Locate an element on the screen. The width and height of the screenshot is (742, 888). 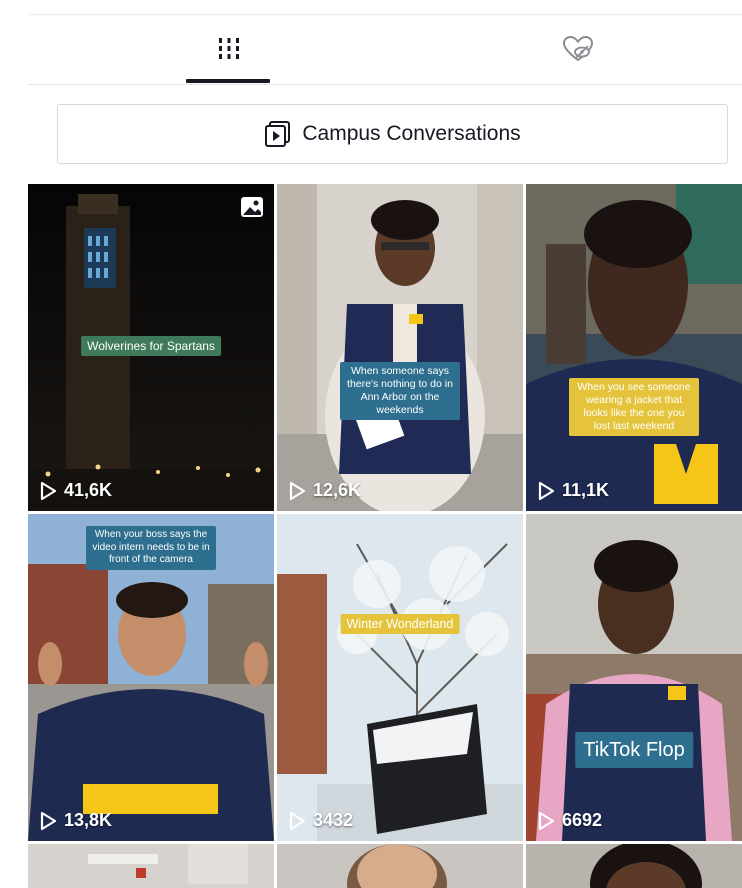
view-count: 6692 is located at coordinates (569, 820).